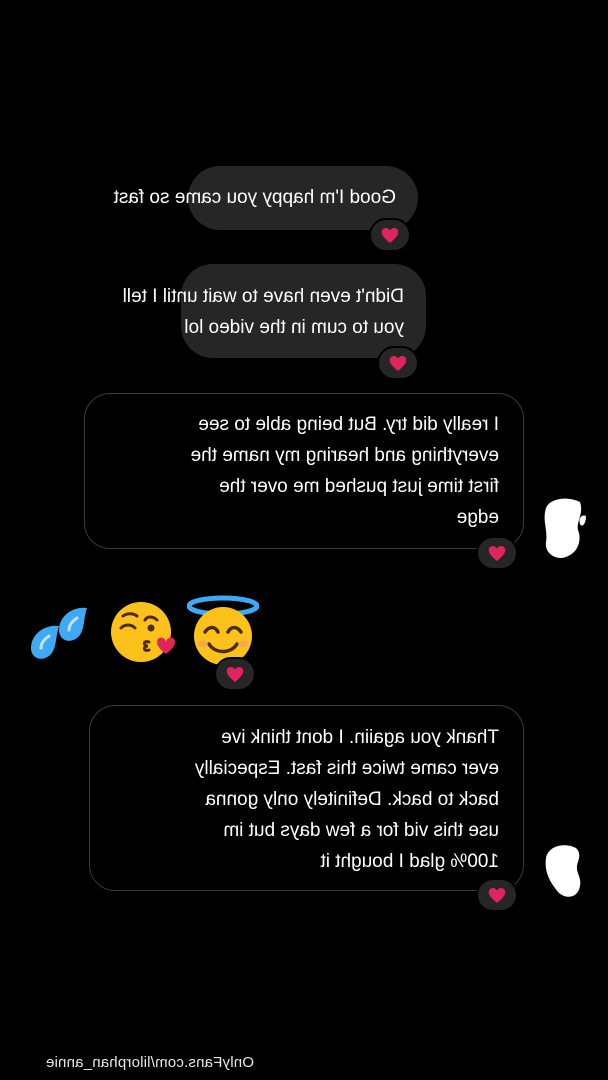  I want to click on message-line: Thank you agaiin. I dont think ive, so click(360, 737).